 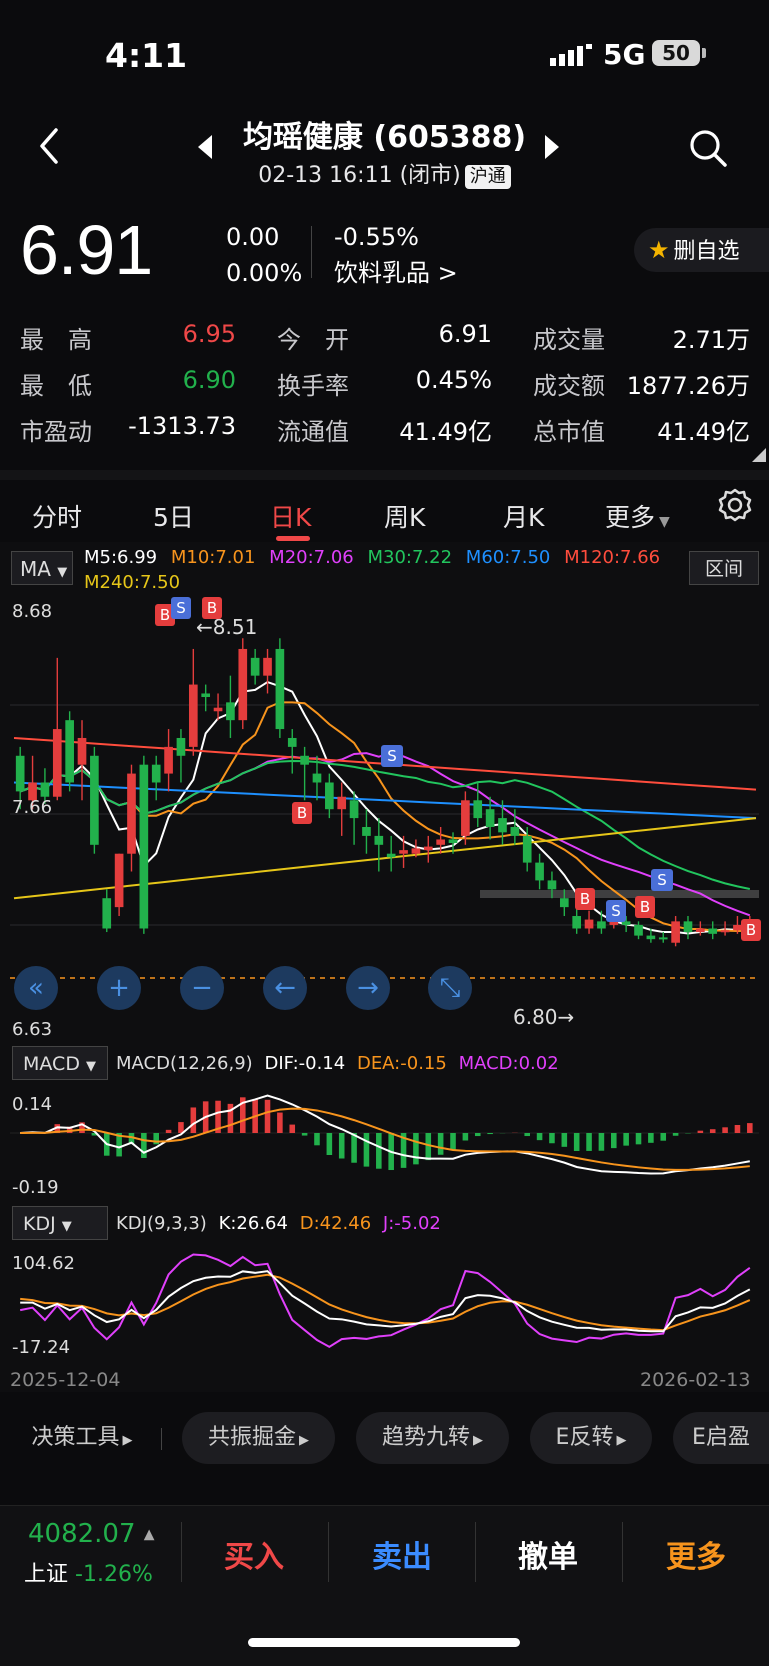 I want to click on tab-5day: 5日, so click(x=173, y=516).